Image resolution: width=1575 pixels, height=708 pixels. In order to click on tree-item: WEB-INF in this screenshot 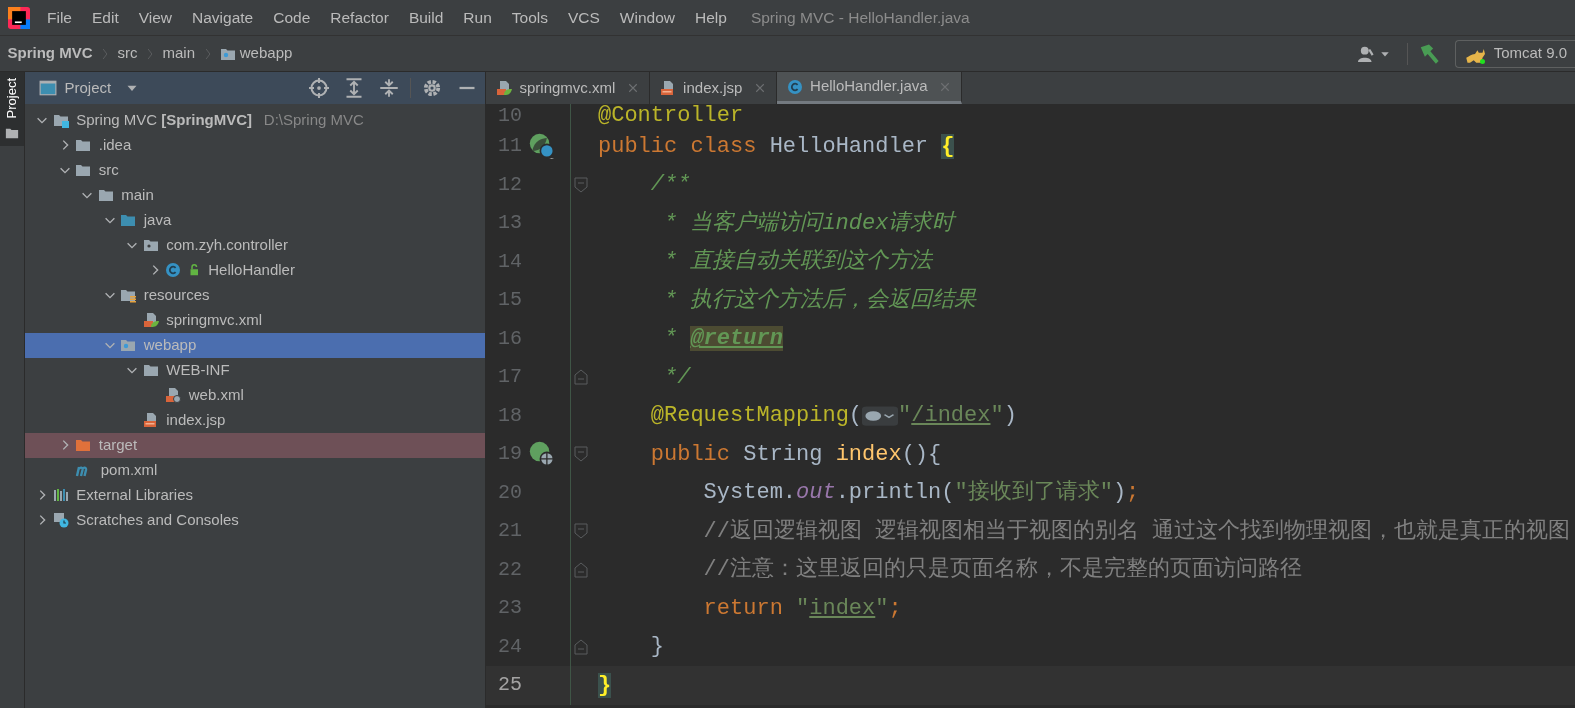, I will do `click(255, 370)`.